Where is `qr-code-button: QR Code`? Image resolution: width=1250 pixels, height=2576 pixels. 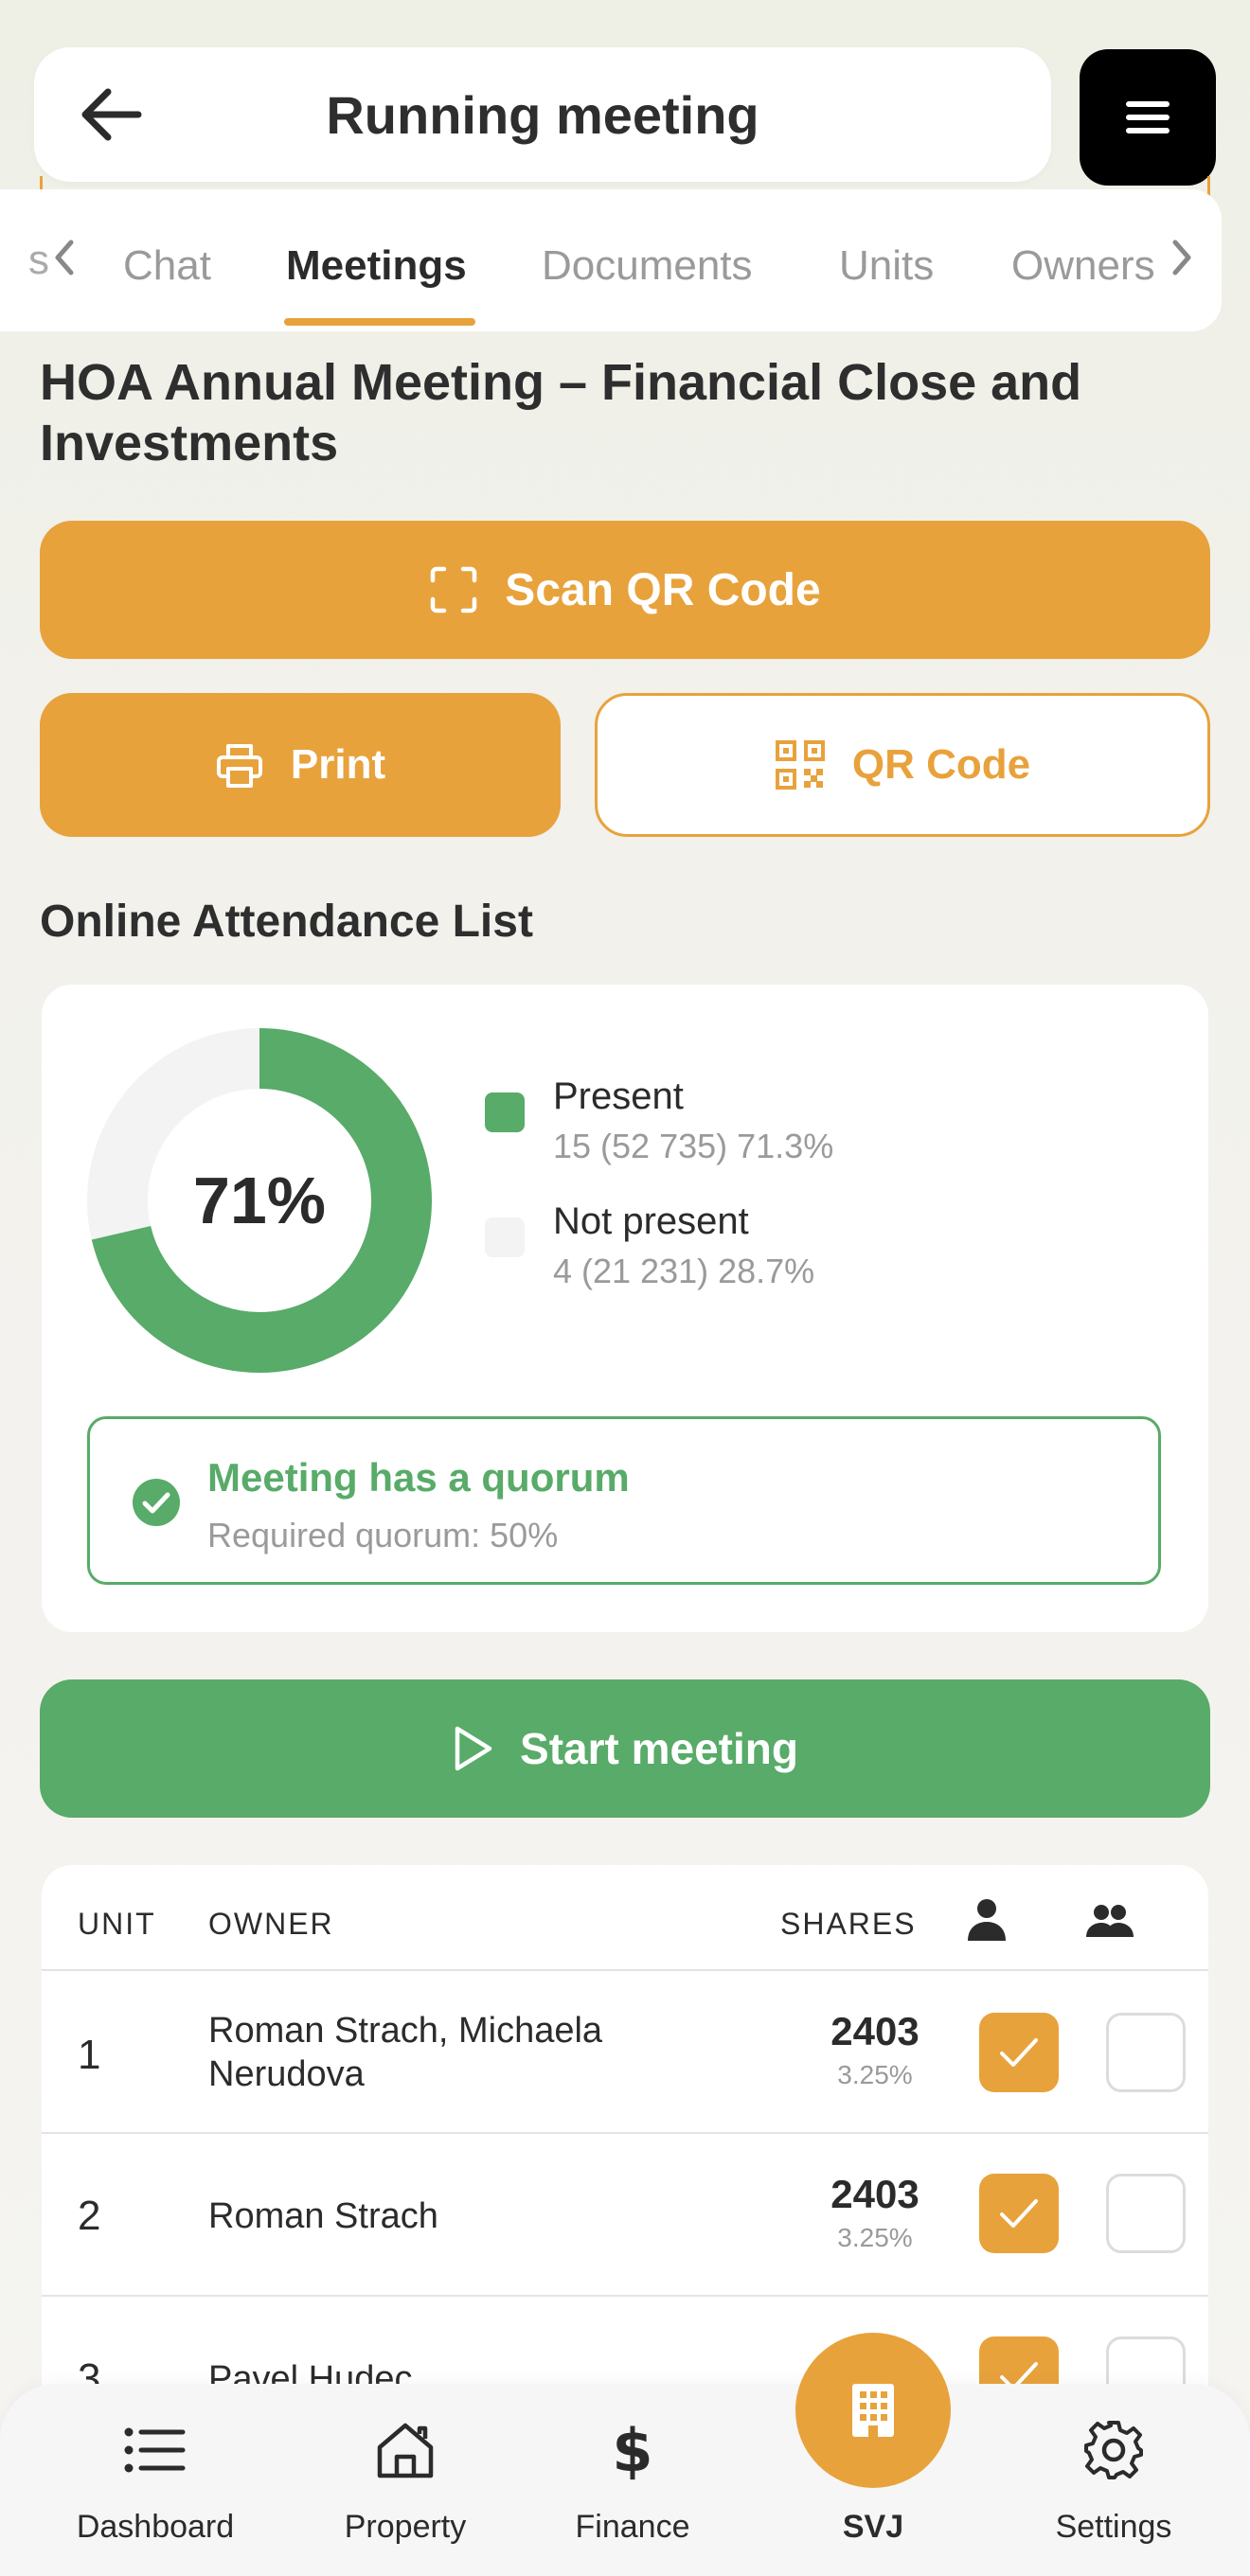 qr-code-button: QR Code is located at coordinates (903, 765).